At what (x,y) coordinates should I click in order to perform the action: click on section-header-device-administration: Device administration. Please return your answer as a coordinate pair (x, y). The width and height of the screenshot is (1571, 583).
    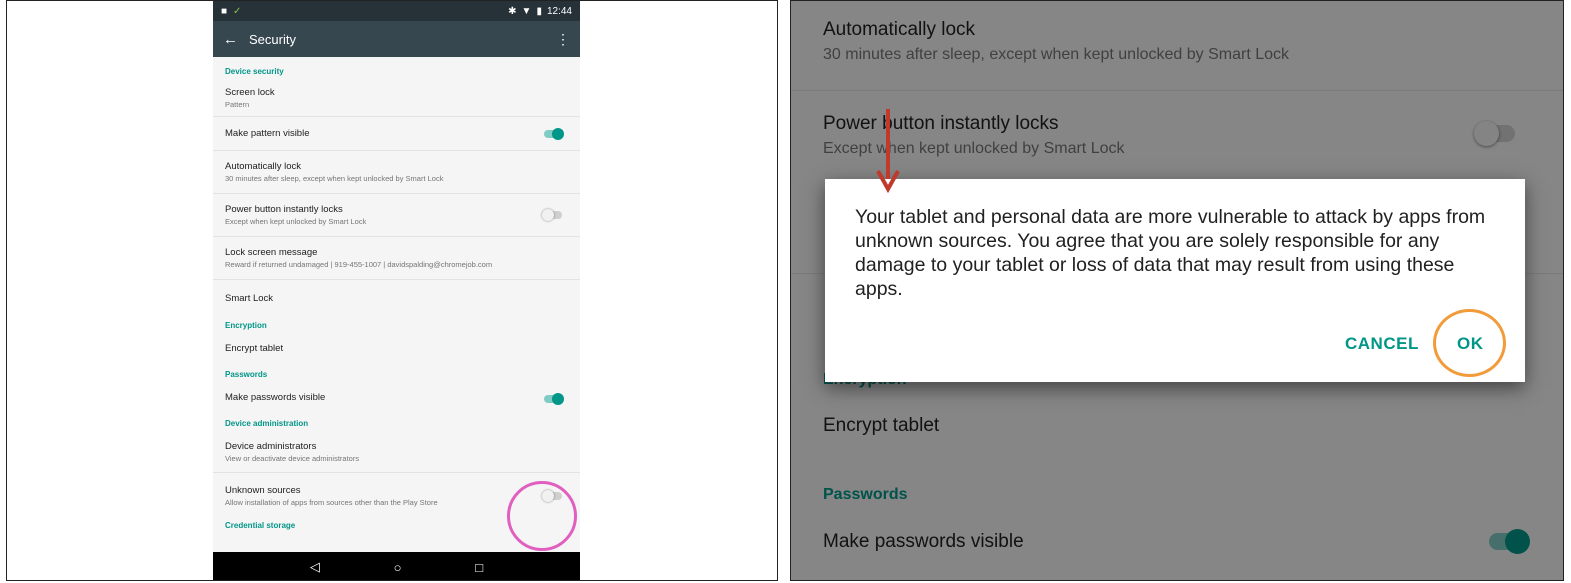
    Looking at the image, I should click on (267, 423).